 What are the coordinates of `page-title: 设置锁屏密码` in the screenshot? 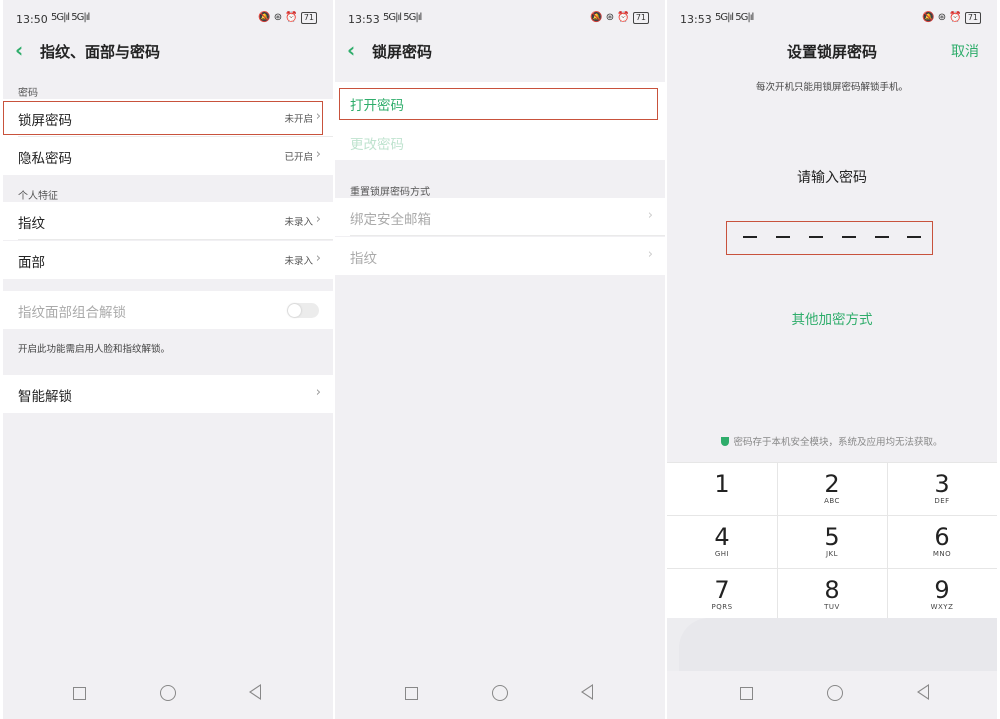 It's located at (831, 52).